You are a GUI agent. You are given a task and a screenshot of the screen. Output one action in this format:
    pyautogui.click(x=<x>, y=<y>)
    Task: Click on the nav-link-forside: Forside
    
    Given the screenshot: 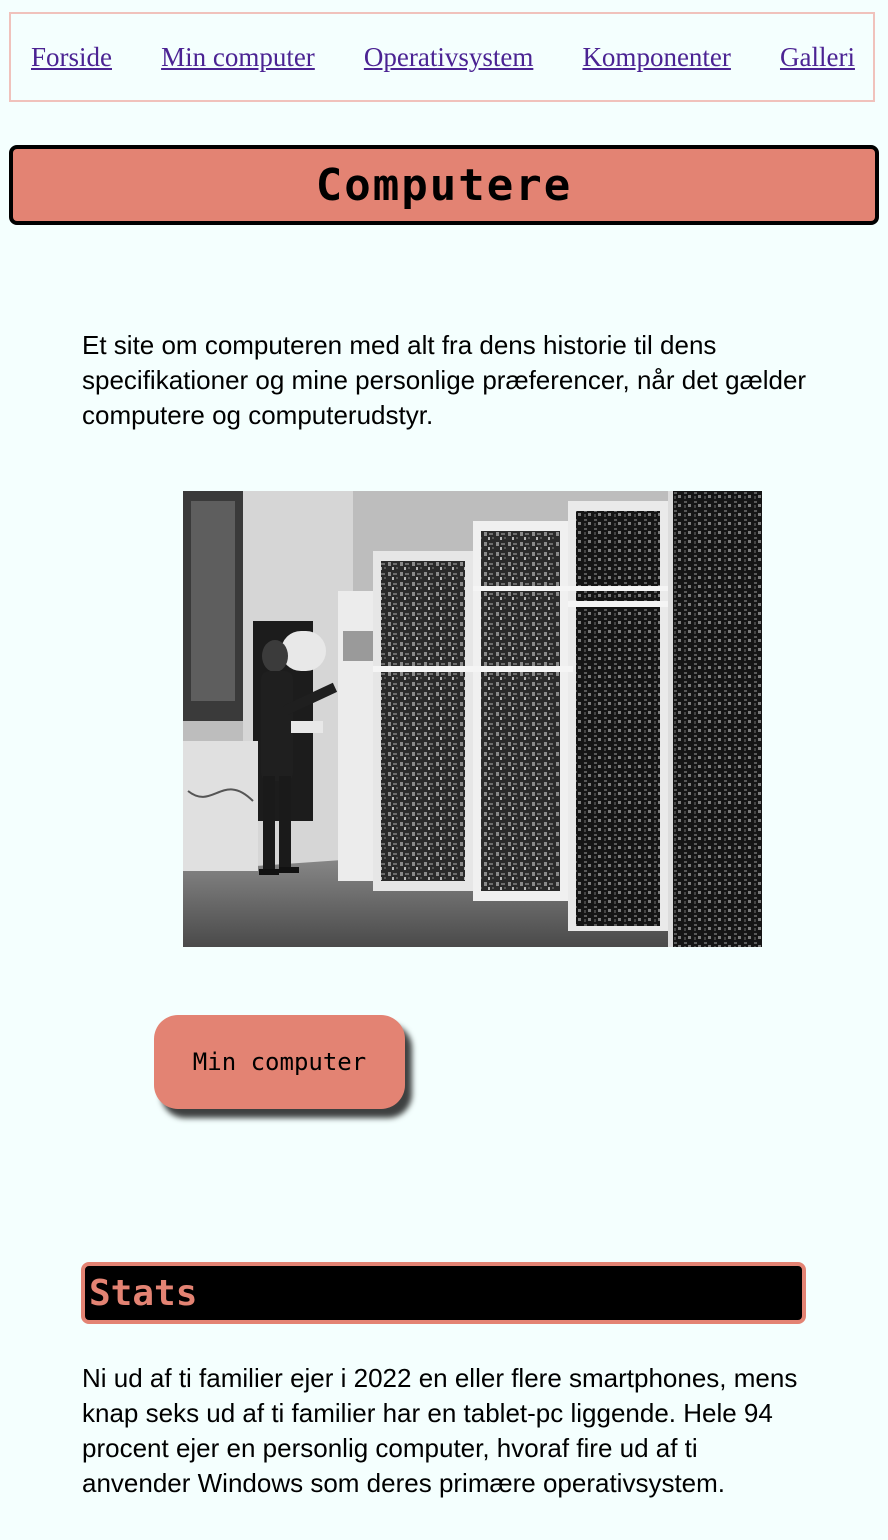 What is the action you would take?
    pyautogui.click(x=71, y=57)
    